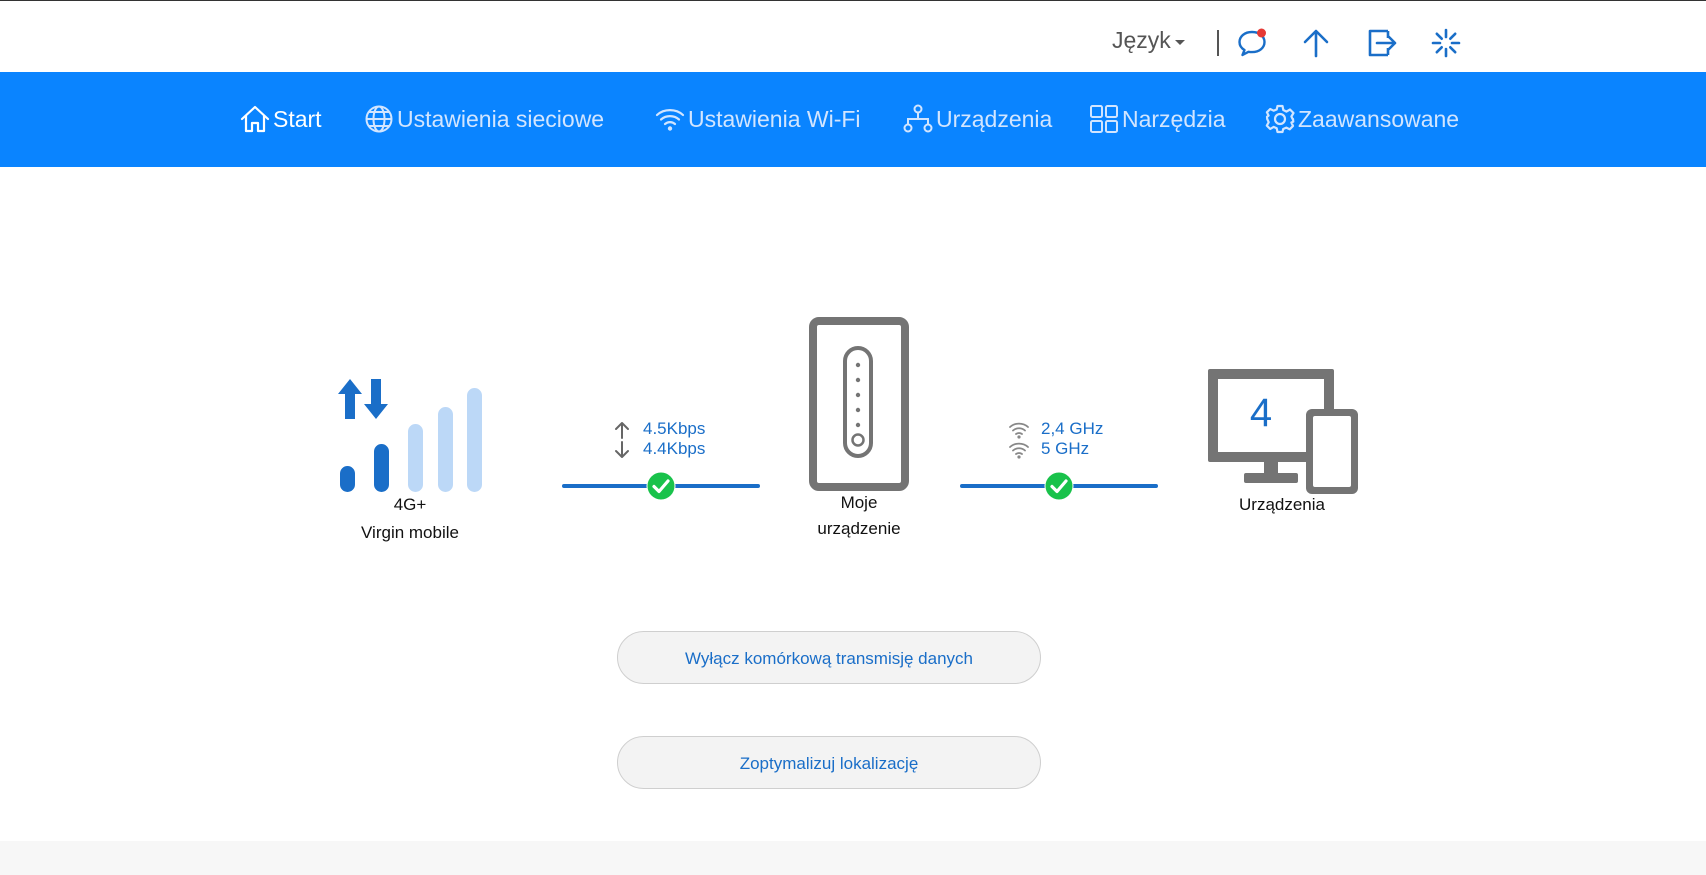  I want to click on language-label: Język, so click(1141, 40).